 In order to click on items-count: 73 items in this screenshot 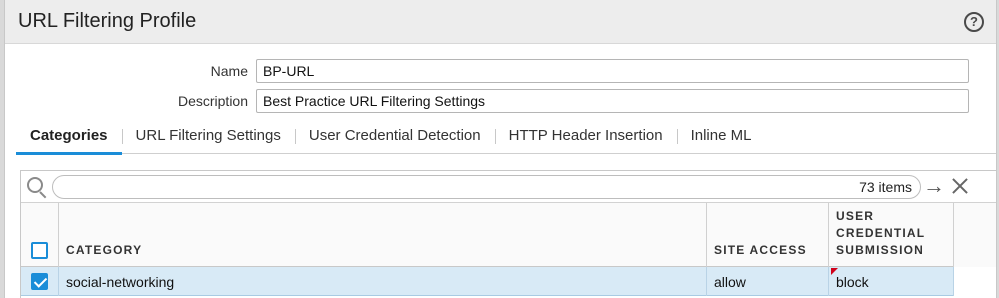, I will do `click(885, 187)`.